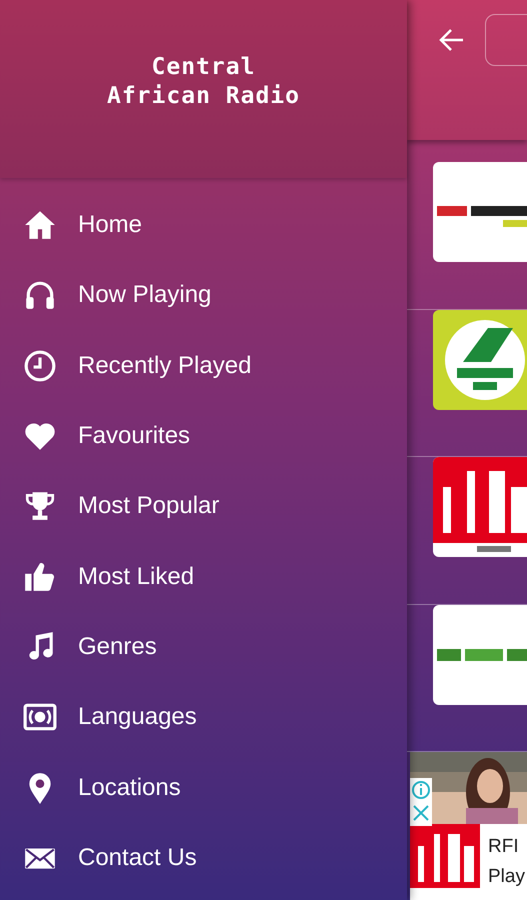 The height and width of the screenshot is (900, 527). I want to click on ad-title: RFI, so click(504, 847).